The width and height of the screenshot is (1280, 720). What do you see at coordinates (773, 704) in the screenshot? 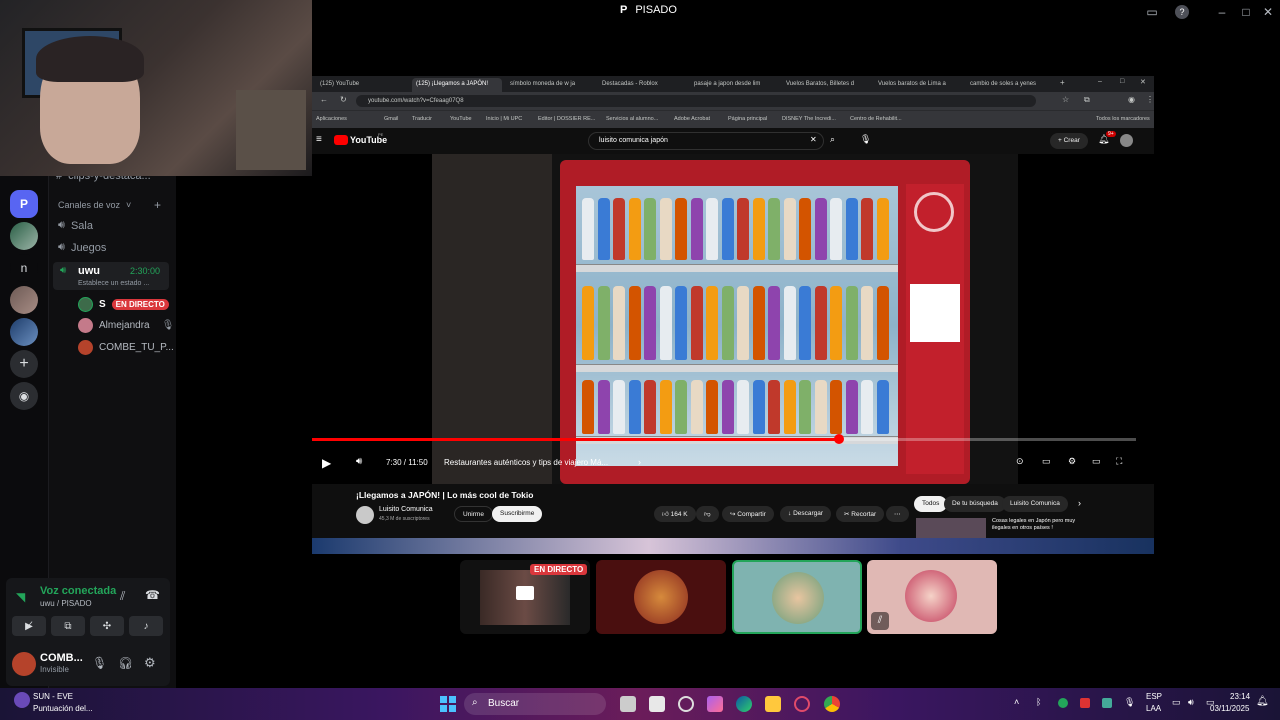
I see `file-explorer-icon` at bounding box center [773, 704].